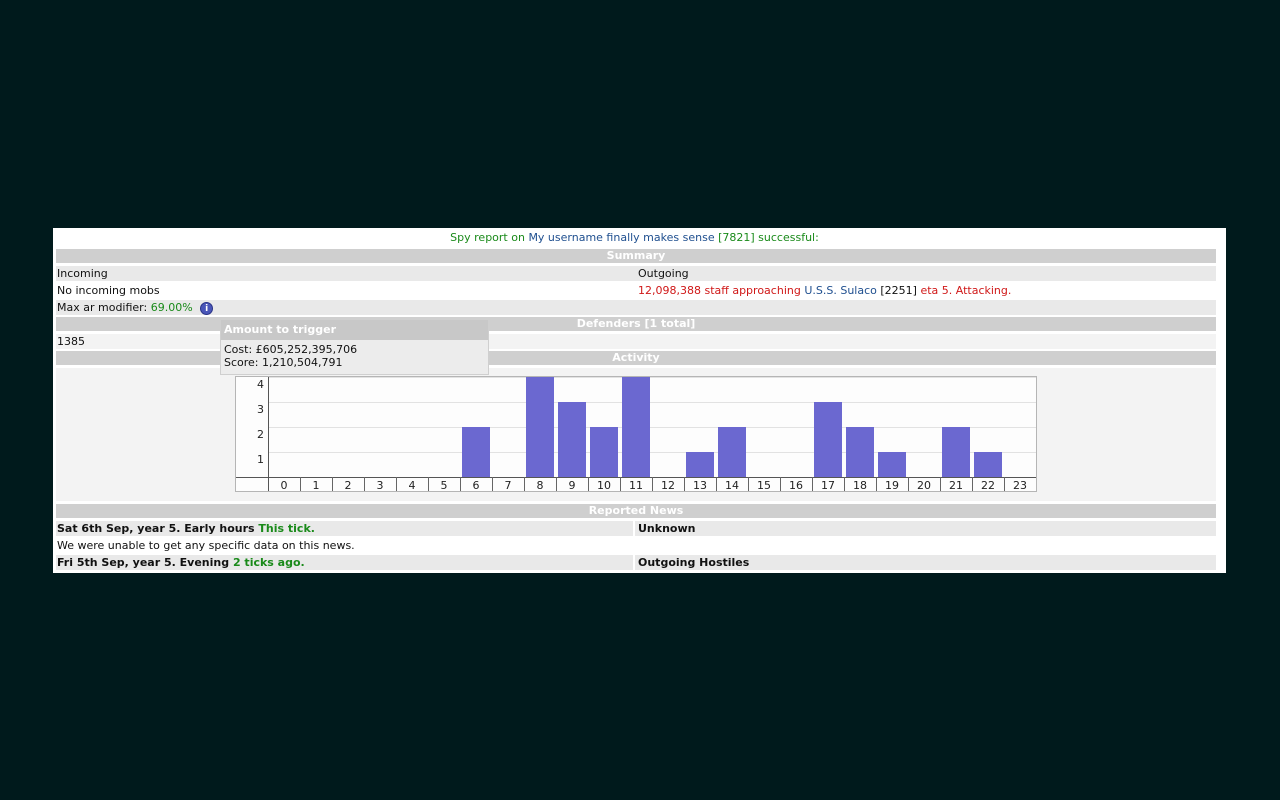 The height and width of the screenshot is (800, 1280). I want to click on x-tick-label: 10, so click(604, 485).